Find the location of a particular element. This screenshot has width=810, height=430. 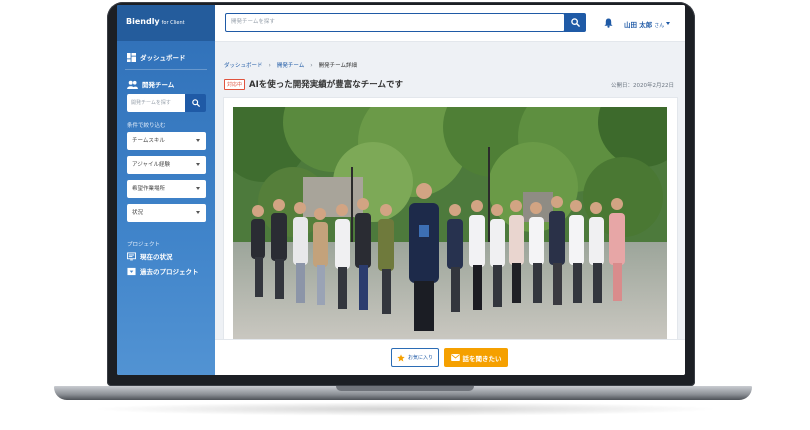

sidebar: Biendly for Client ダッシュボード 開発チーム 開発チームを探す is located at coordinates (166, 190).